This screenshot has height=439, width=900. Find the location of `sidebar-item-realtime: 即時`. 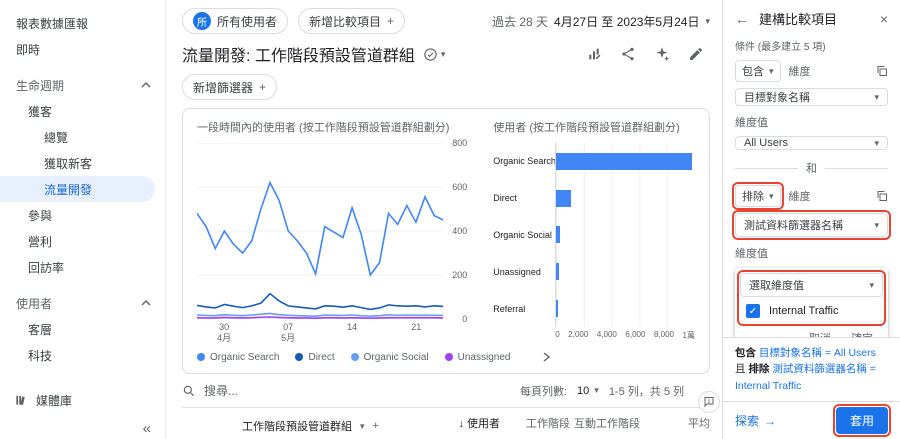

sidebar-item-realtime: 即時 is located at coordinates (82, 49).